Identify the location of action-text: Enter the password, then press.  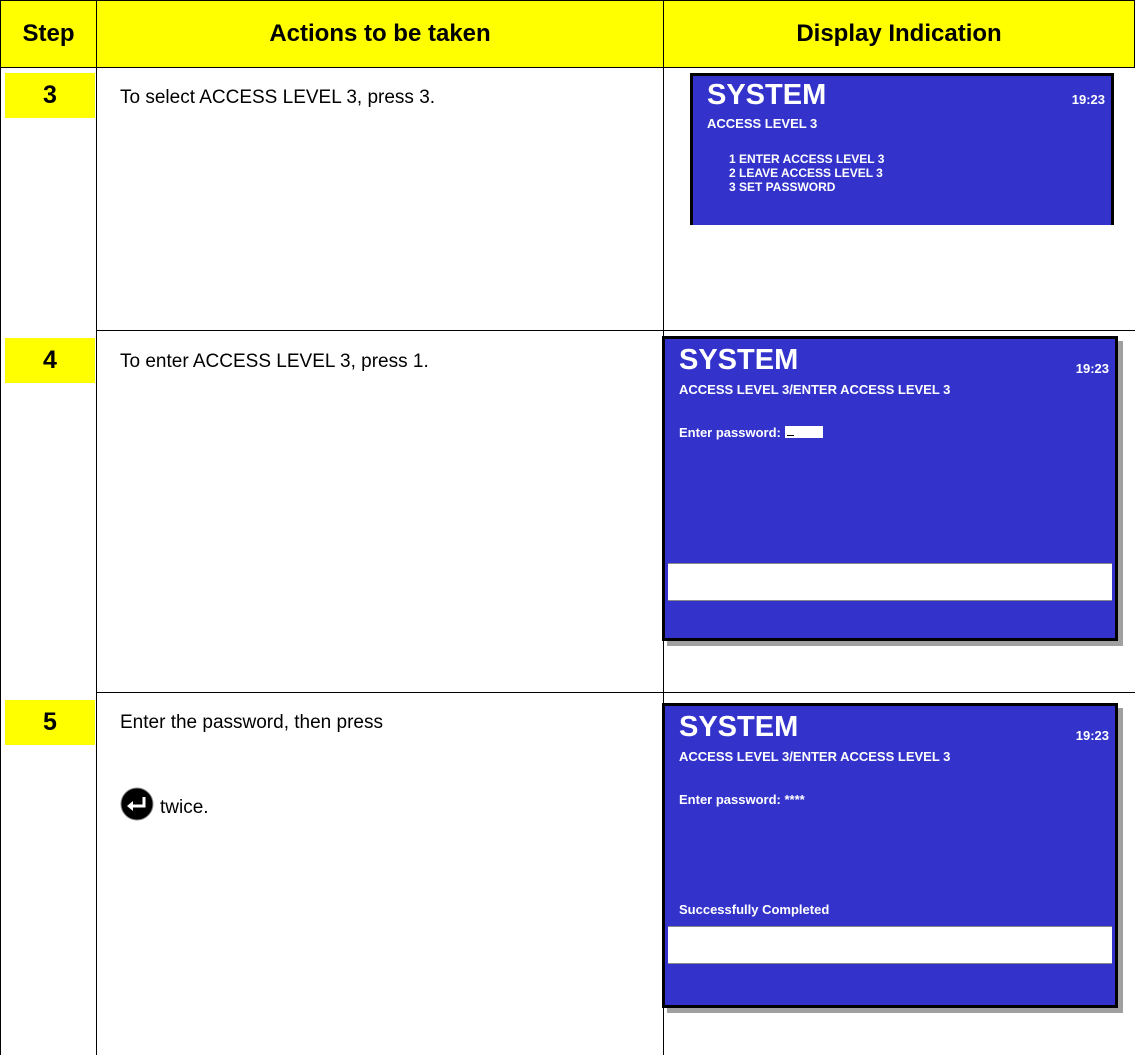
(251, 722).